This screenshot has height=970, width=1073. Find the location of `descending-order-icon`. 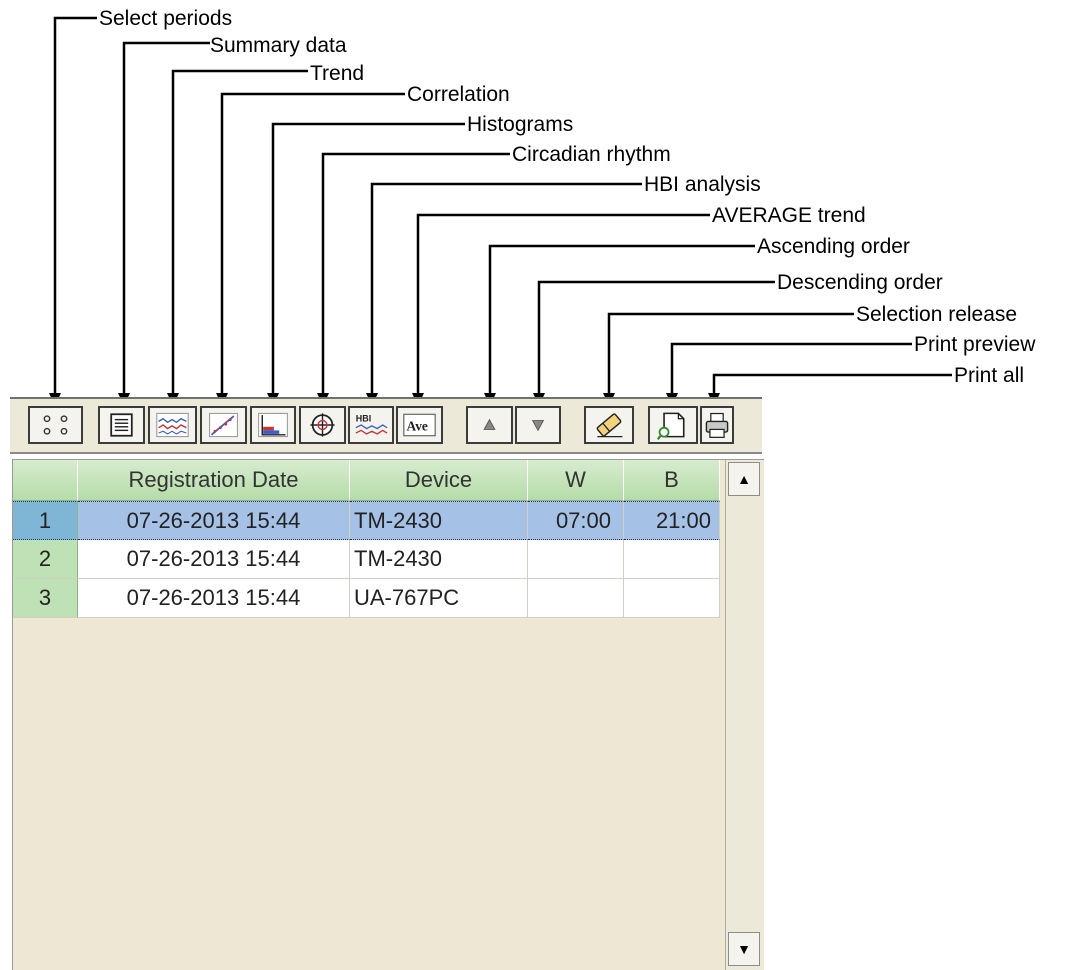

descending-order-icon is located at coordinates (538, 426).